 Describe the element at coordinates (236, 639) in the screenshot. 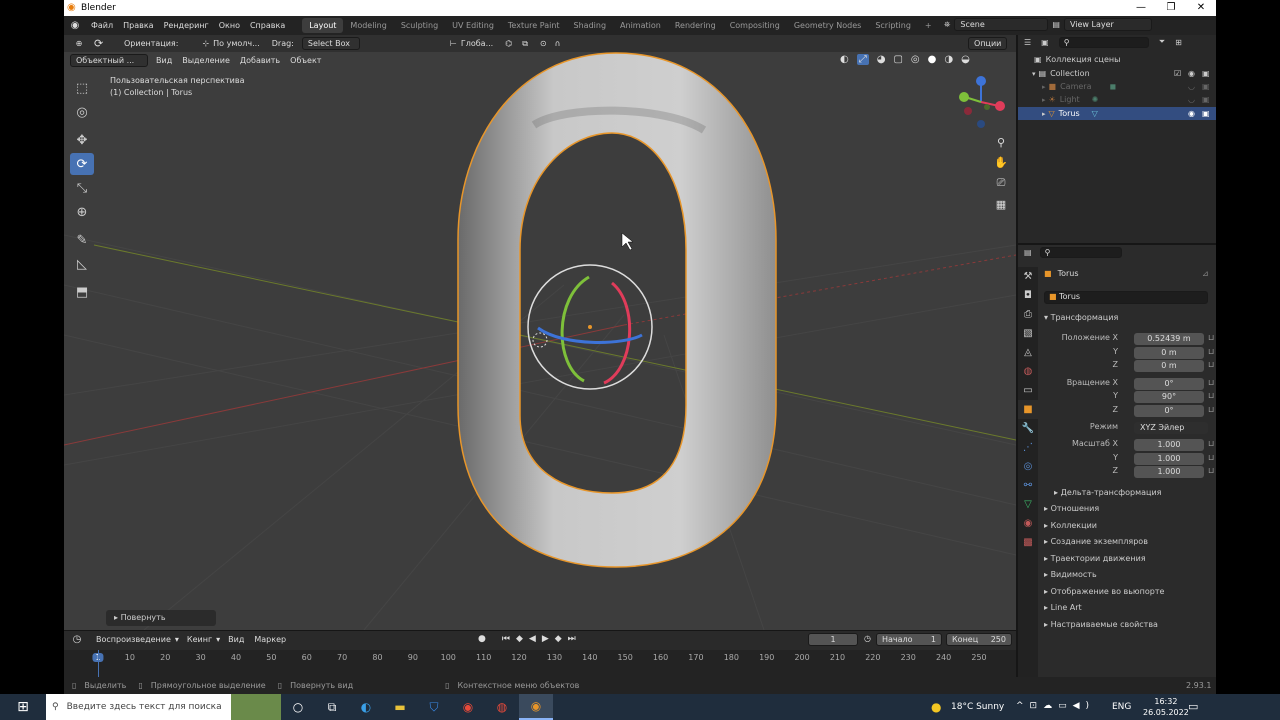

I see `timeline-view-menu: Вид` at that location.